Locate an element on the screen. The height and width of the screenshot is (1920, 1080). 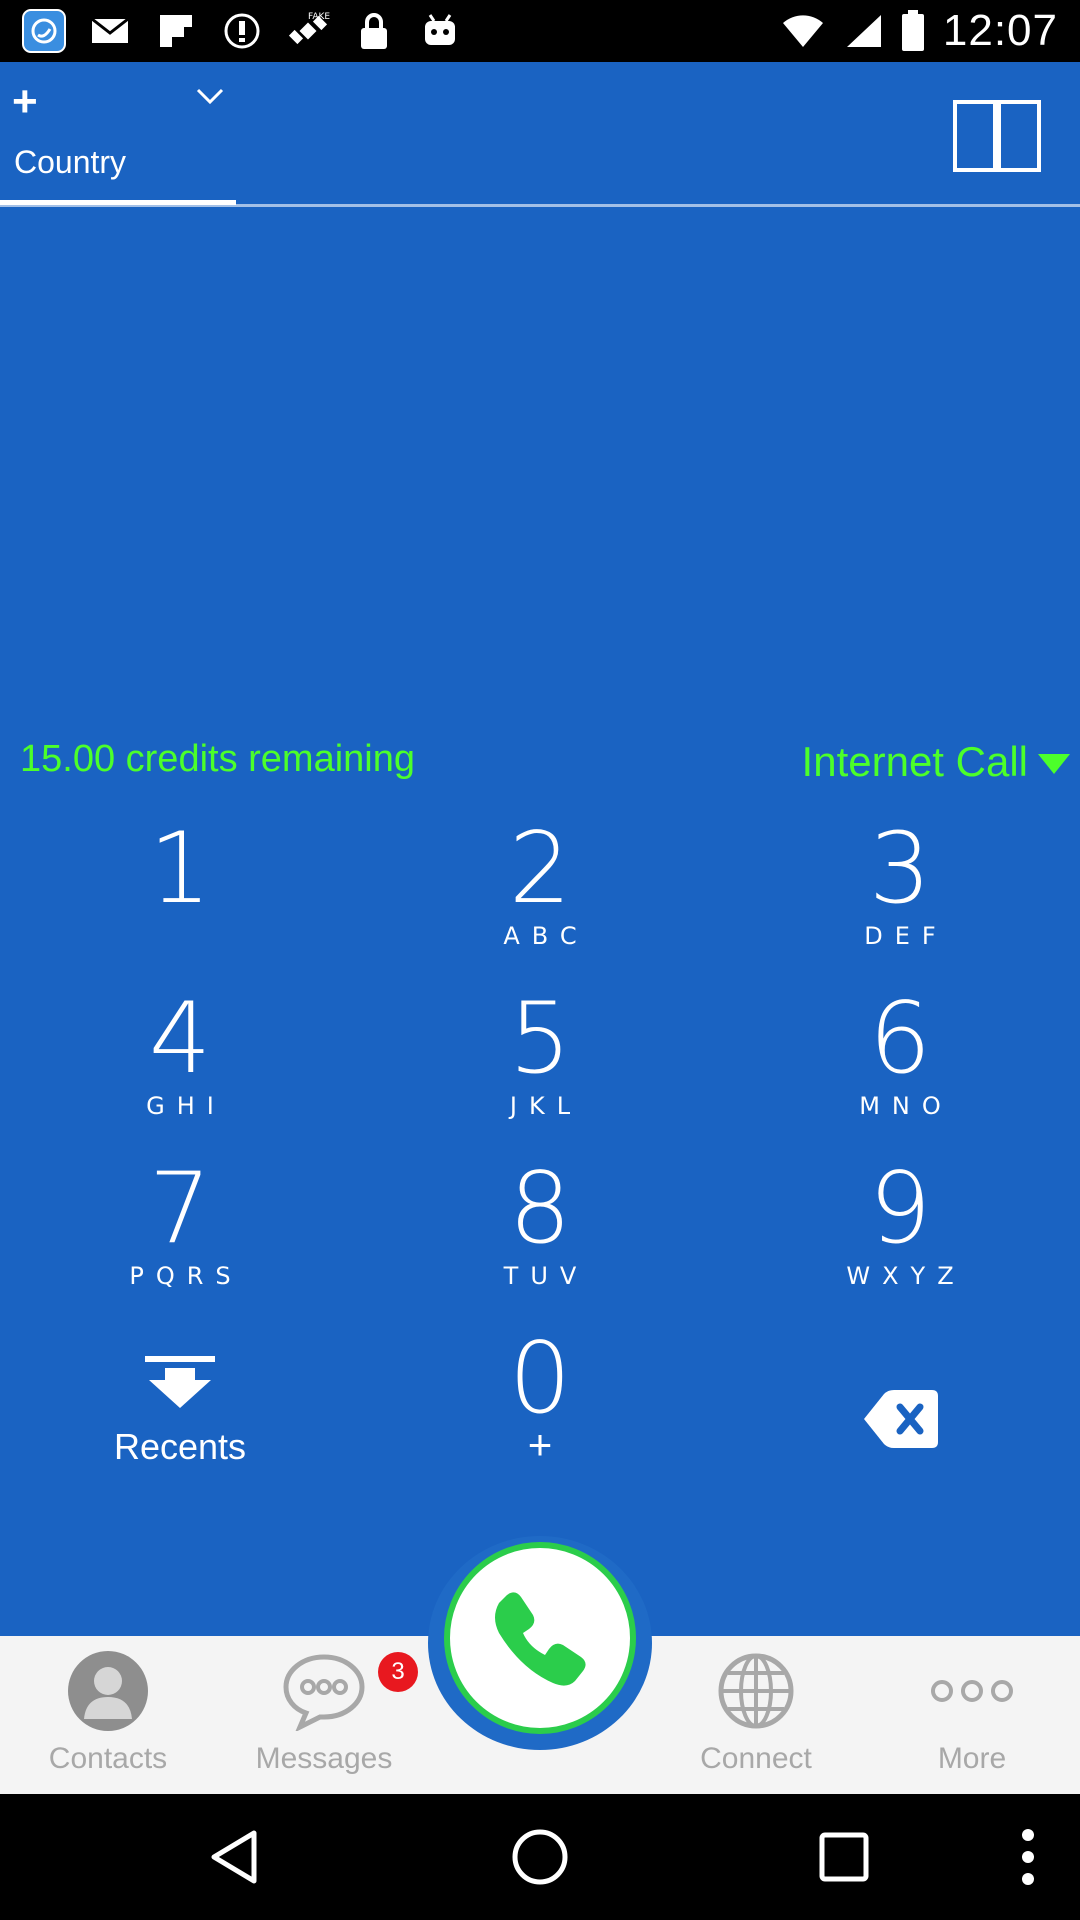
backspace-icon is located at coordinates (901, 1419).